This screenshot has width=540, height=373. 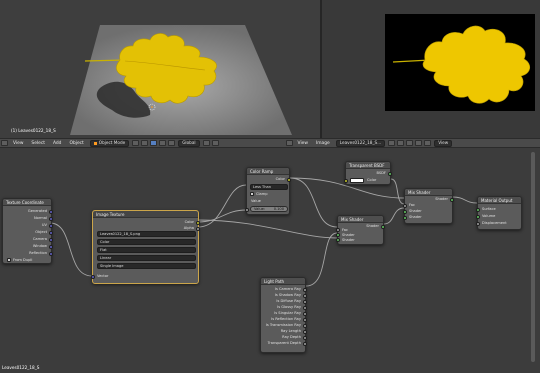 What do you see at coordinates (93, 277) in the screenshot?
I see `socket-vector-in` at bounding box center [93, 277].